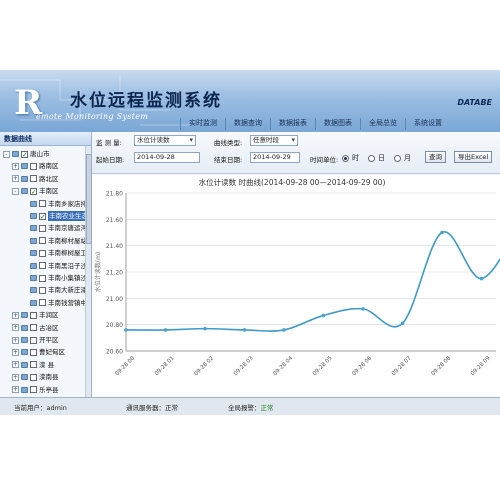 The height and width of the screenshot is (500, 500). What do you see at coordinates (292, 182) in the screenshot?
I see `chart-title: 水位计读数 时曲线(2014-09-28 00—2014-09-29 00)` at bounding box center [292, 182].